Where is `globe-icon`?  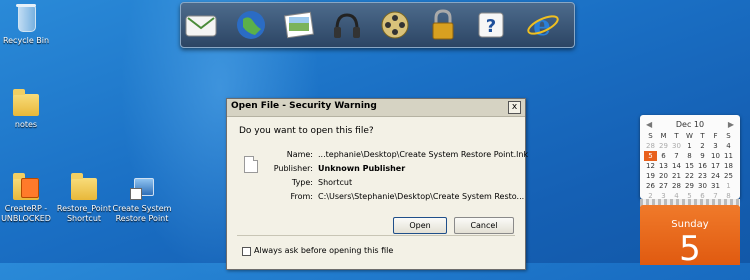
globe-icon is located at coordinates (251, 25).